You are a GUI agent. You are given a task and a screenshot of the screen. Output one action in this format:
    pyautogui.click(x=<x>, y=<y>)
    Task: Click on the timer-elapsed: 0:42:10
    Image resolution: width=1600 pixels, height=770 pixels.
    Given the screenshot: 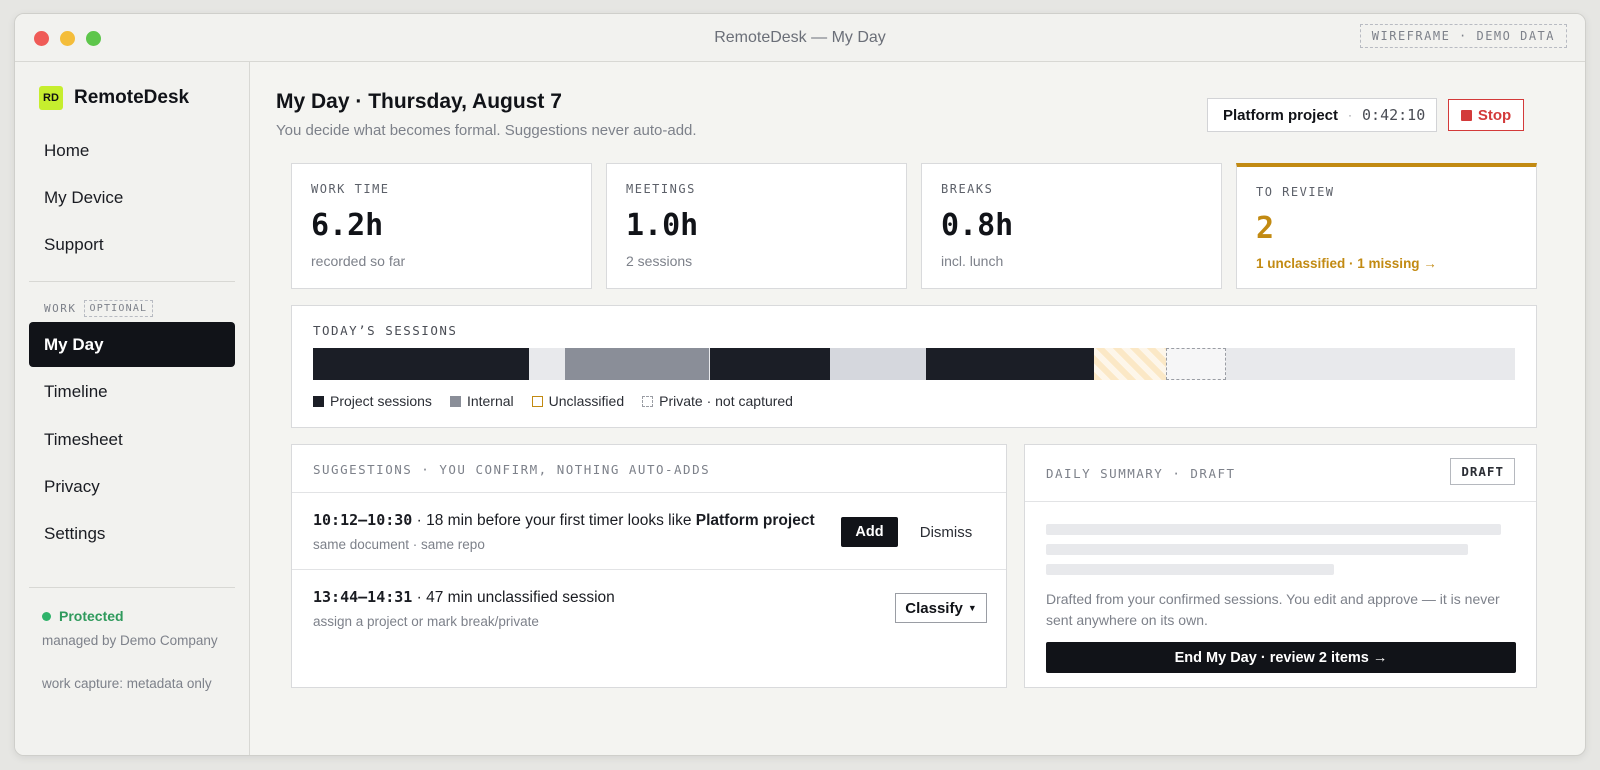 What is the action you would take?
    pyautogui.click(x=1394, y=115)
    